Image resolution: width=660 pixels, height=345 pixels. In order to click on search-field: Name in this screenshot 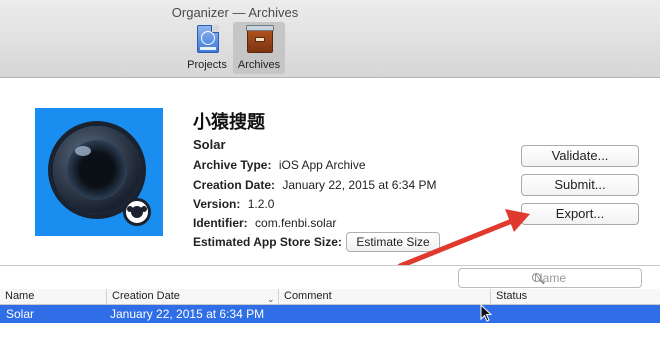, I will do `click(550, 278)`.